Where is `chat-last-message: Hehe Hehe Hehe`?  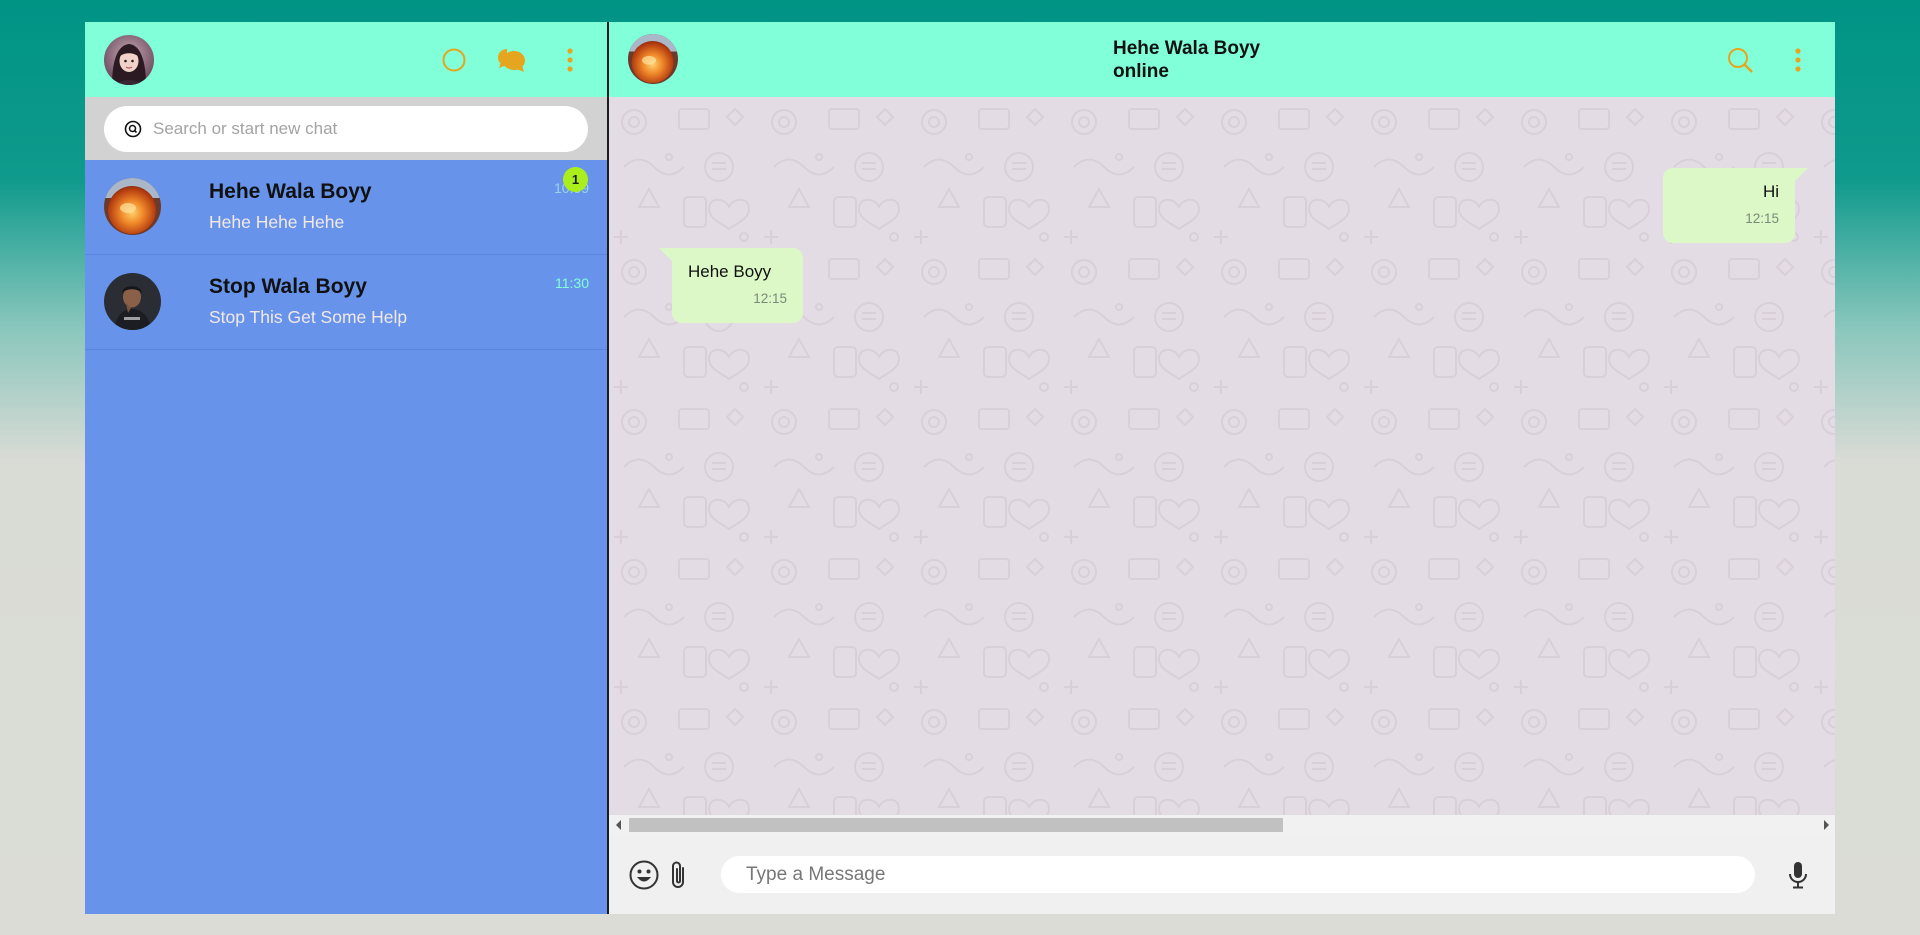
chat-last-message: Hehe Hehe Hehe is located at coordinates (277, 222).